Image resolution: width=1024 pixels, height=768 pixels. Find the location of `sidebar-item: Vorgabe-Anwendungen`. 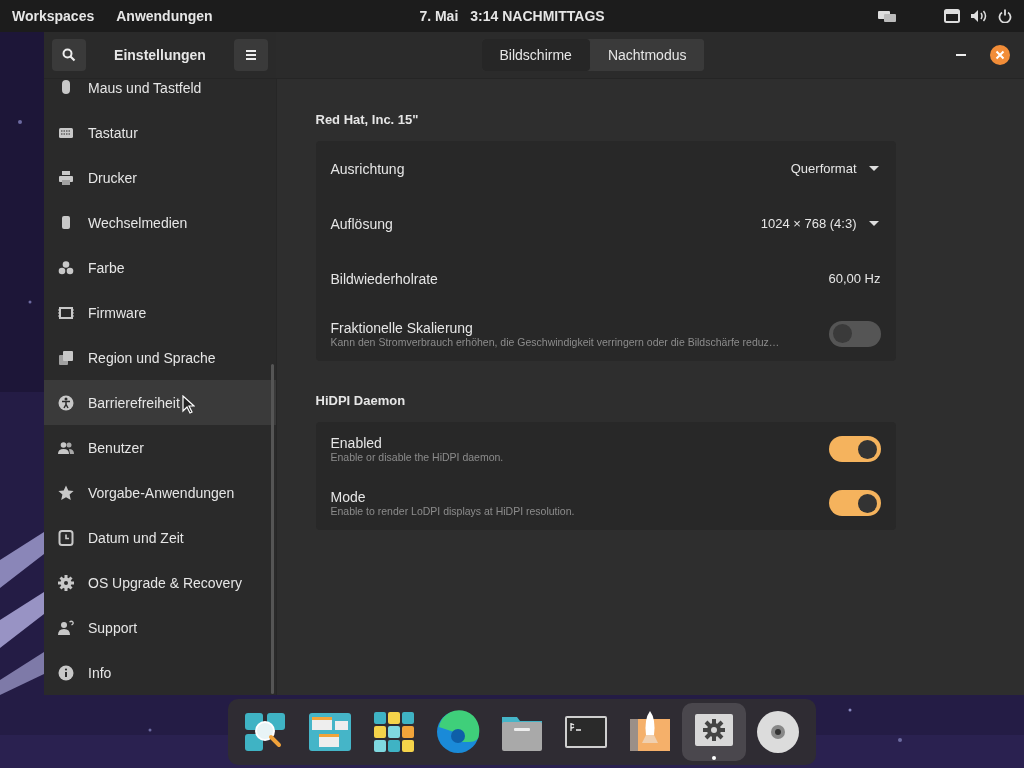

sidebar-item: Vorgabe-Anwendungen is located at coordinates (160, 492).